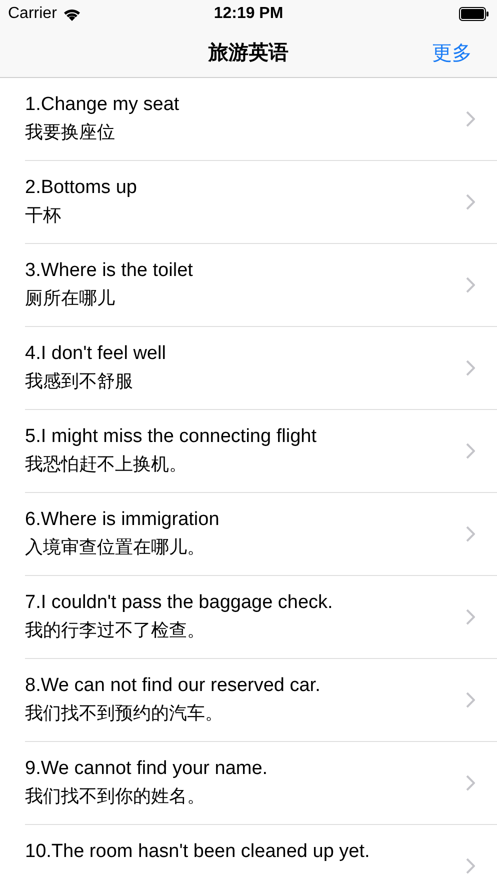 The image size is (497, 883). Describe the element at coordinates (261, 202) in the screenshot. I see `list-row: 2.Bottoms up 干杯` at that location.